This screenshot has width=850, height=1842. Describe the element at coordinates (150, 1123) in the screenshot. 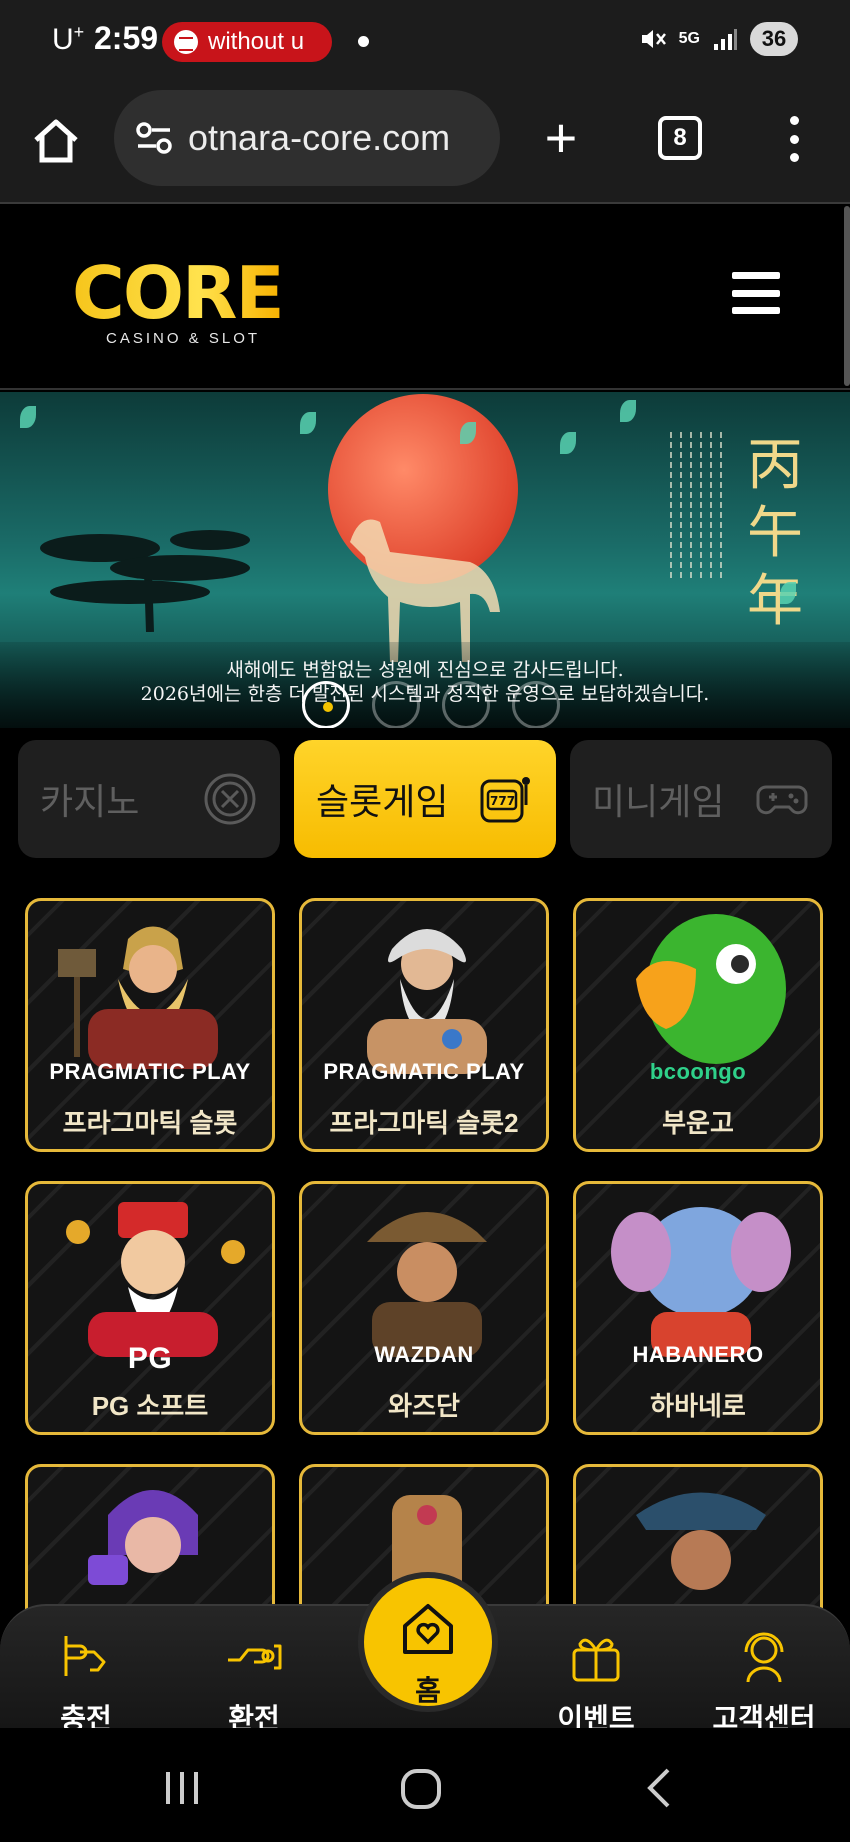

I see `game-card-title: 프라그마틱 슬롯` at that location.